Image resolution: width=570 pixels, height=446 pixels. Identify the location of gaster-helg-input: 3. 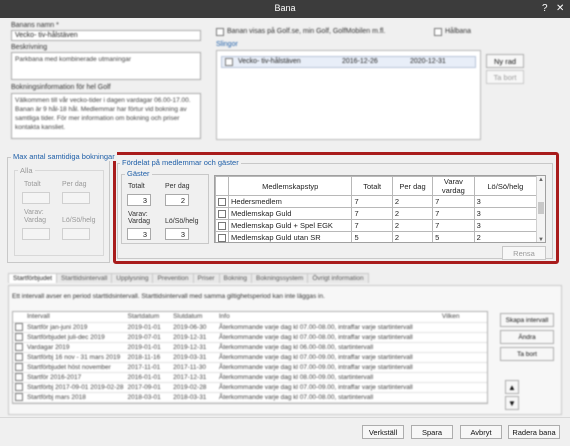
(177, 234).